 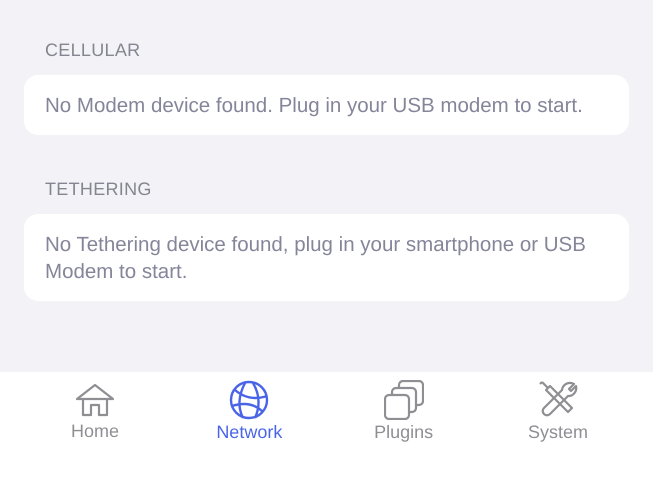 What do you see at coordinates (249, 400) in the screenshot?
I see `globe-icon` at bounding box center [249, 400].